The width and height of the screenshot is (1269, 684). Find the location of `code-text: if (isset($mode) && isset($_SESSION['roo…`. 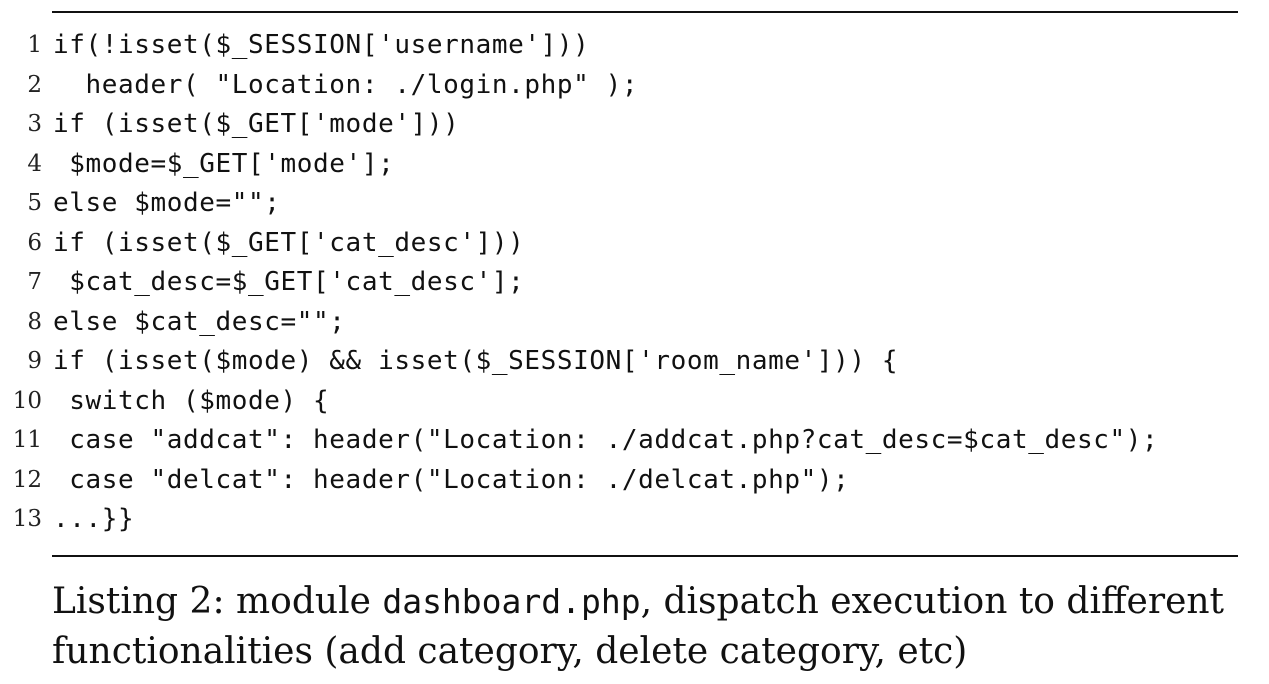

code-text: if (isset($mode) && isset($_SESSION['roo… is located at coordinates (476, 361).